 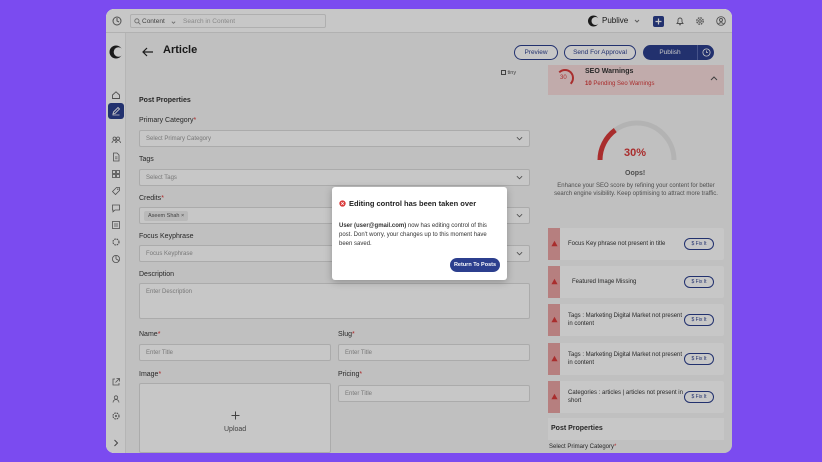 What do you see at coordinates (475, 265) in the screenshot?
I see `return-to-posts-button: Return To Posts` at bounding box center [475, 265].